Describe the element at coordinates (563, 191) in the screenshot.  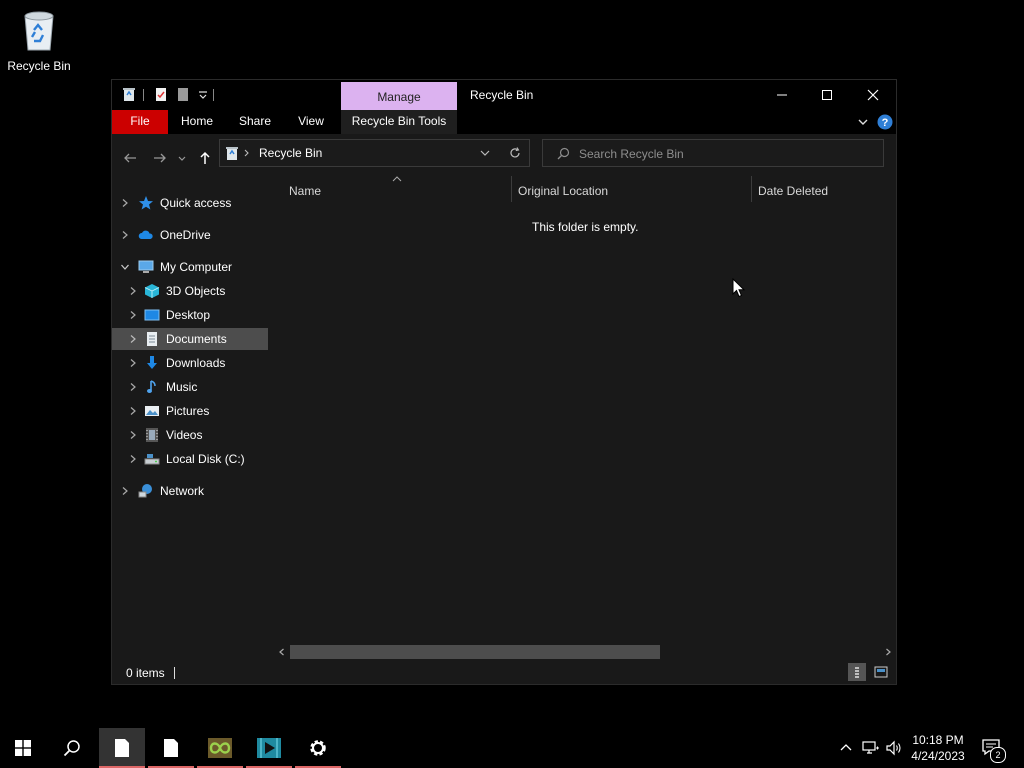
I see `column-header-original-location: Original Location` at that location.